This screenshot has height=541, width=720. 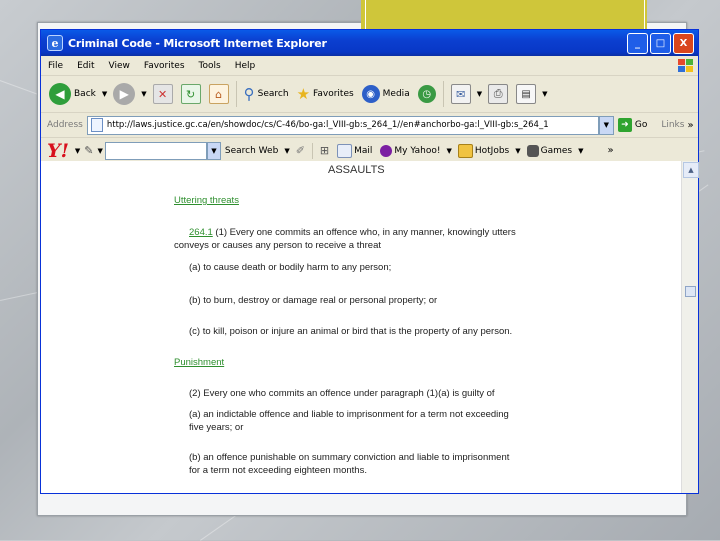 What do you see at coordinates (641, 125) in the screenshot?
I see `go-label: Go` at bounding box center [641, 125].